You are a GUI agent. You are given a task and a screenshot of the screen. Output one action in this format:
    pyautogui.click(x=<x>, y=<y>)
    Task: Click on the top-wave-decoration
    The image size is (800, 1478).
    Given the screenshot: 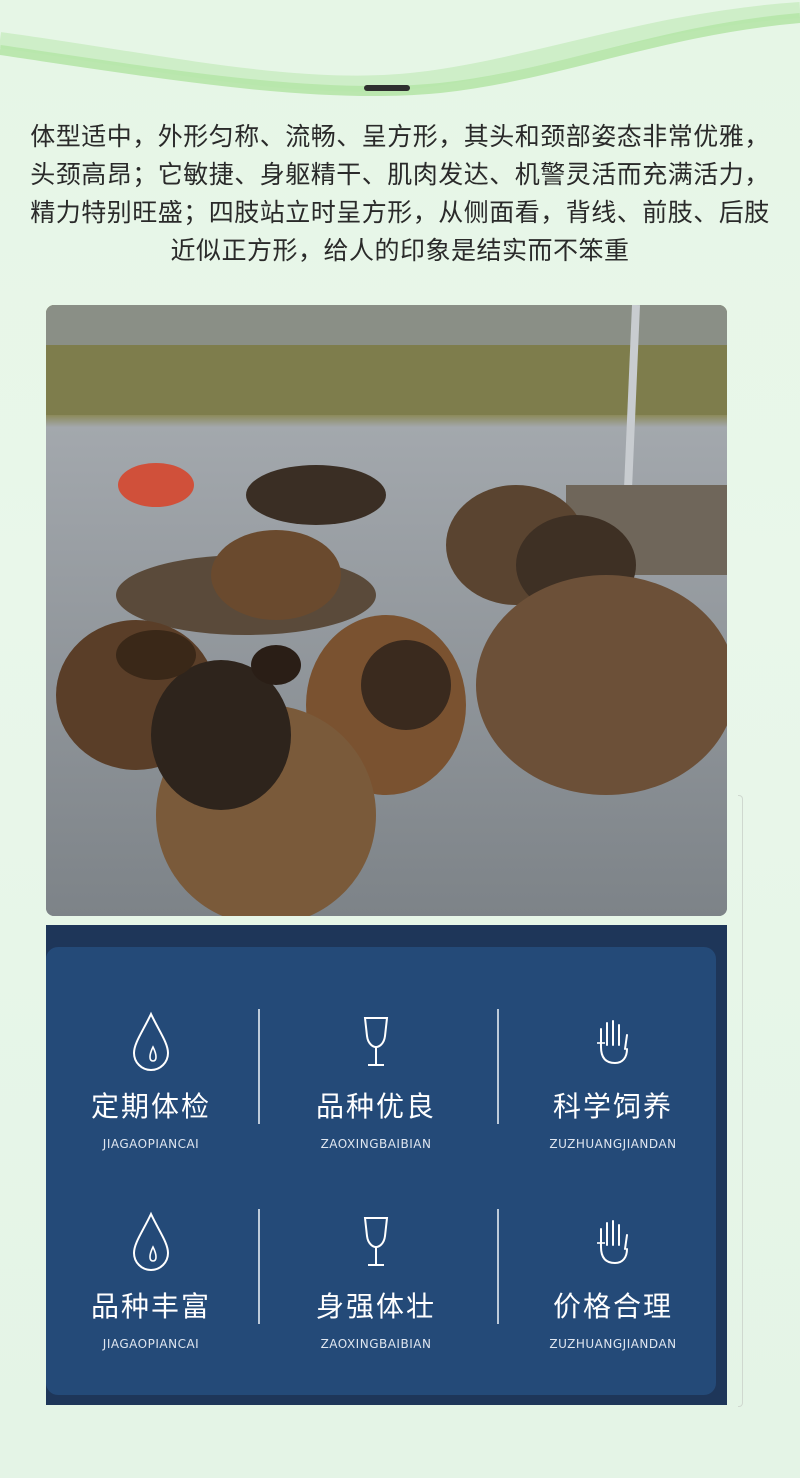 What is the action you would take?
    pyautogui.click(x=400, y=49)
    